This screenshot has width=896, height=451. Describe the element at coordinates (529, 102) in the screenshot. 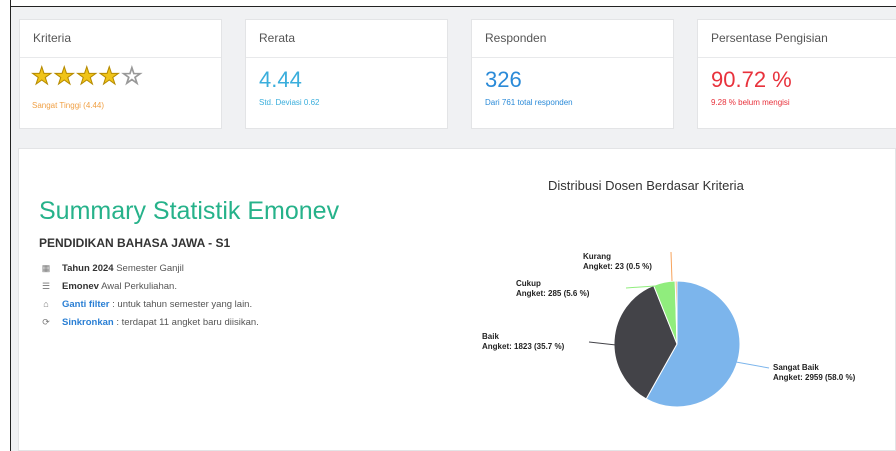

I see `responden-sub: Dari 761 total responden` at that location.